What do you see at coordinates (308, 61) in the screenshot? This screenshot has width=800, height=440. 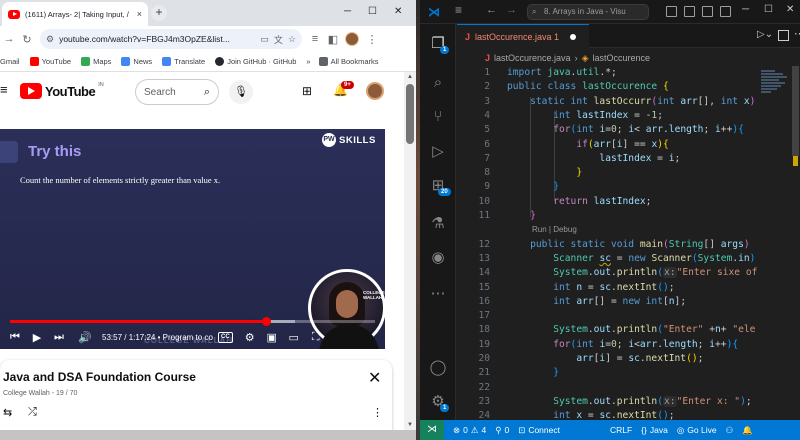 I see `bookmarks-overflow-button: »` at bounding box center [308, 61].